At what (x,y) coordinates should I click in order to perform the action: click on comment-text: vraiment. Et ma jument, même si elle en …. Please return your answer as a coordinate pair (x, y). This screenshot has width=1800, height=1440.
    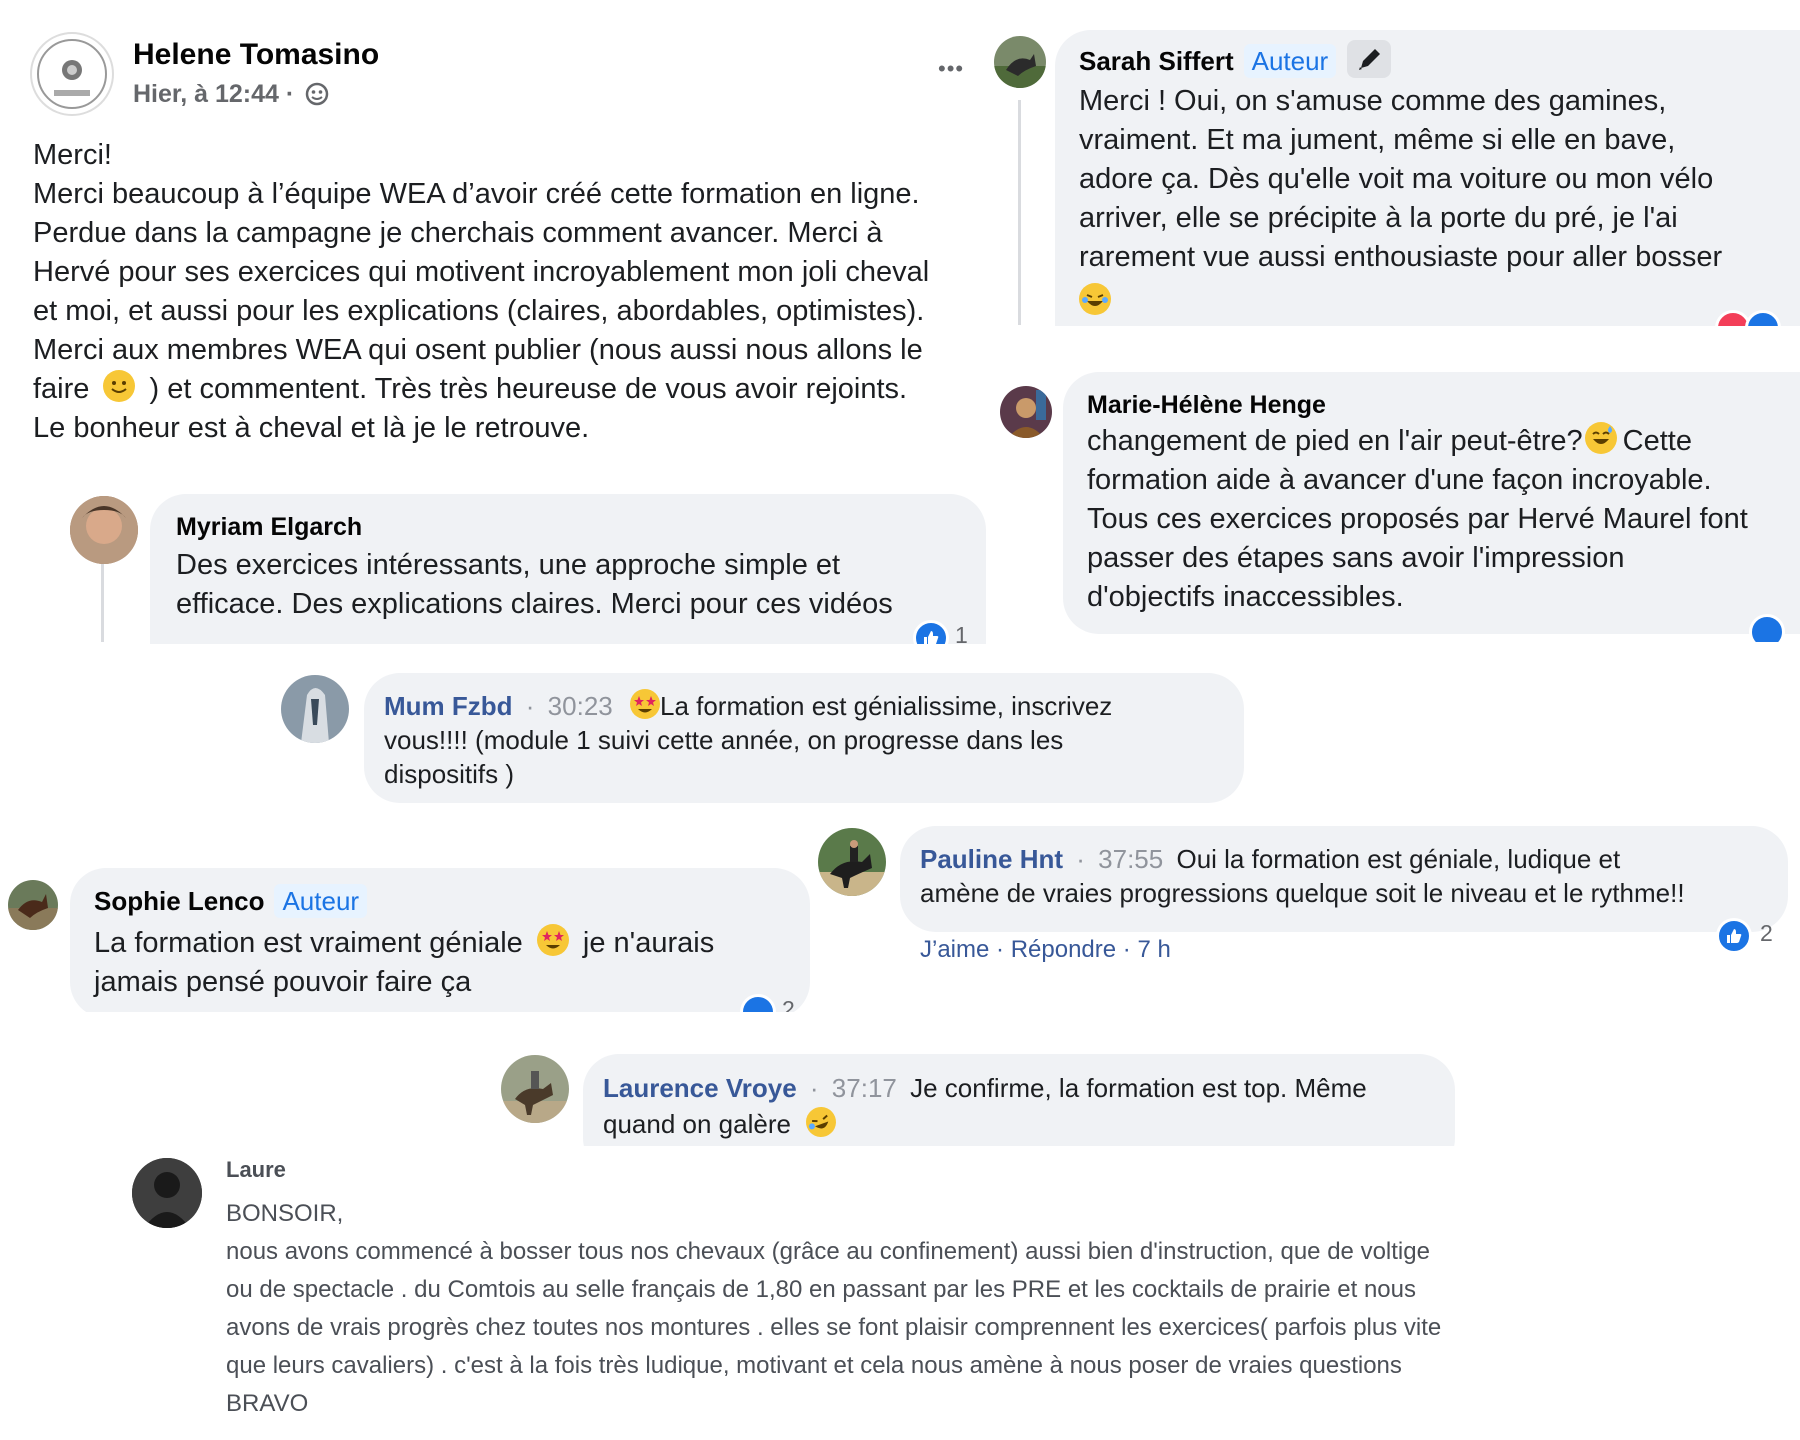
    Looking at the image, I should click on (1377, 140).